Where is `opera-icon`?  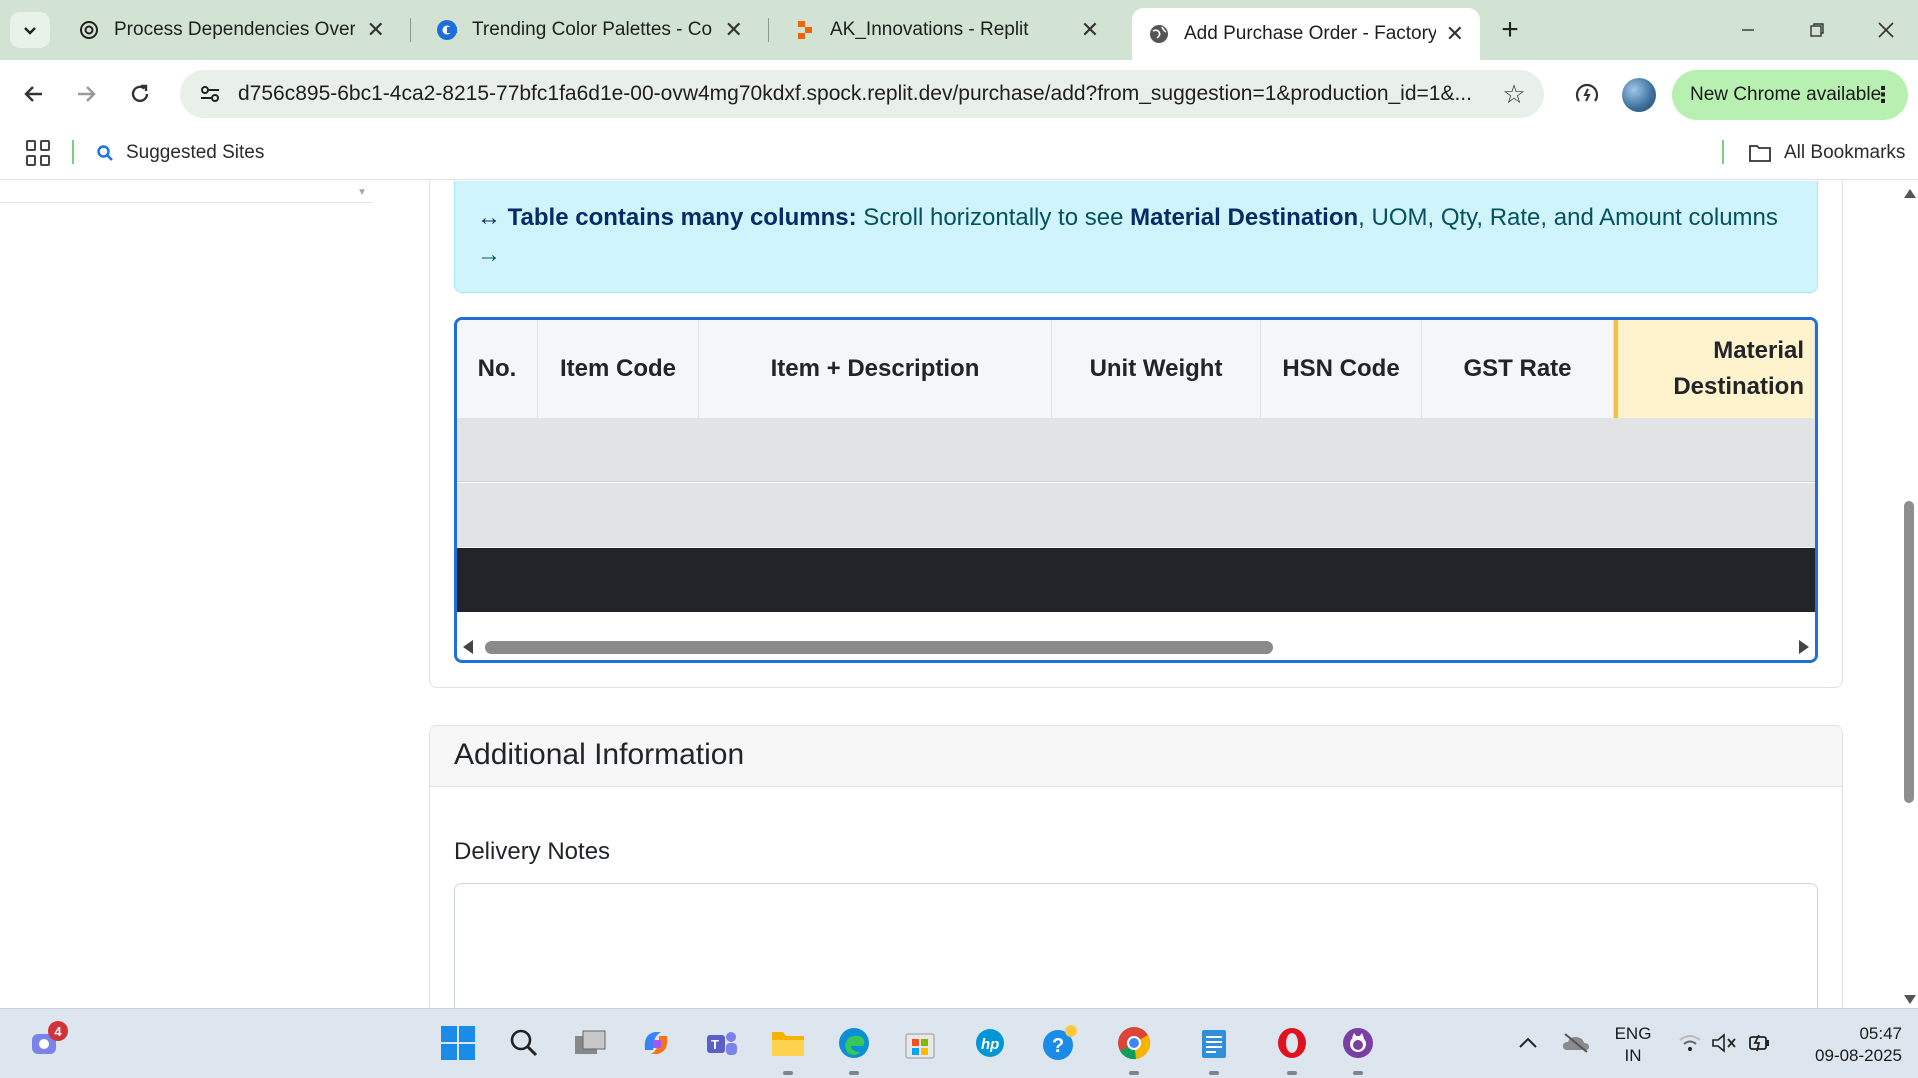
opera-icon is located at coordinates (1292, 1043).